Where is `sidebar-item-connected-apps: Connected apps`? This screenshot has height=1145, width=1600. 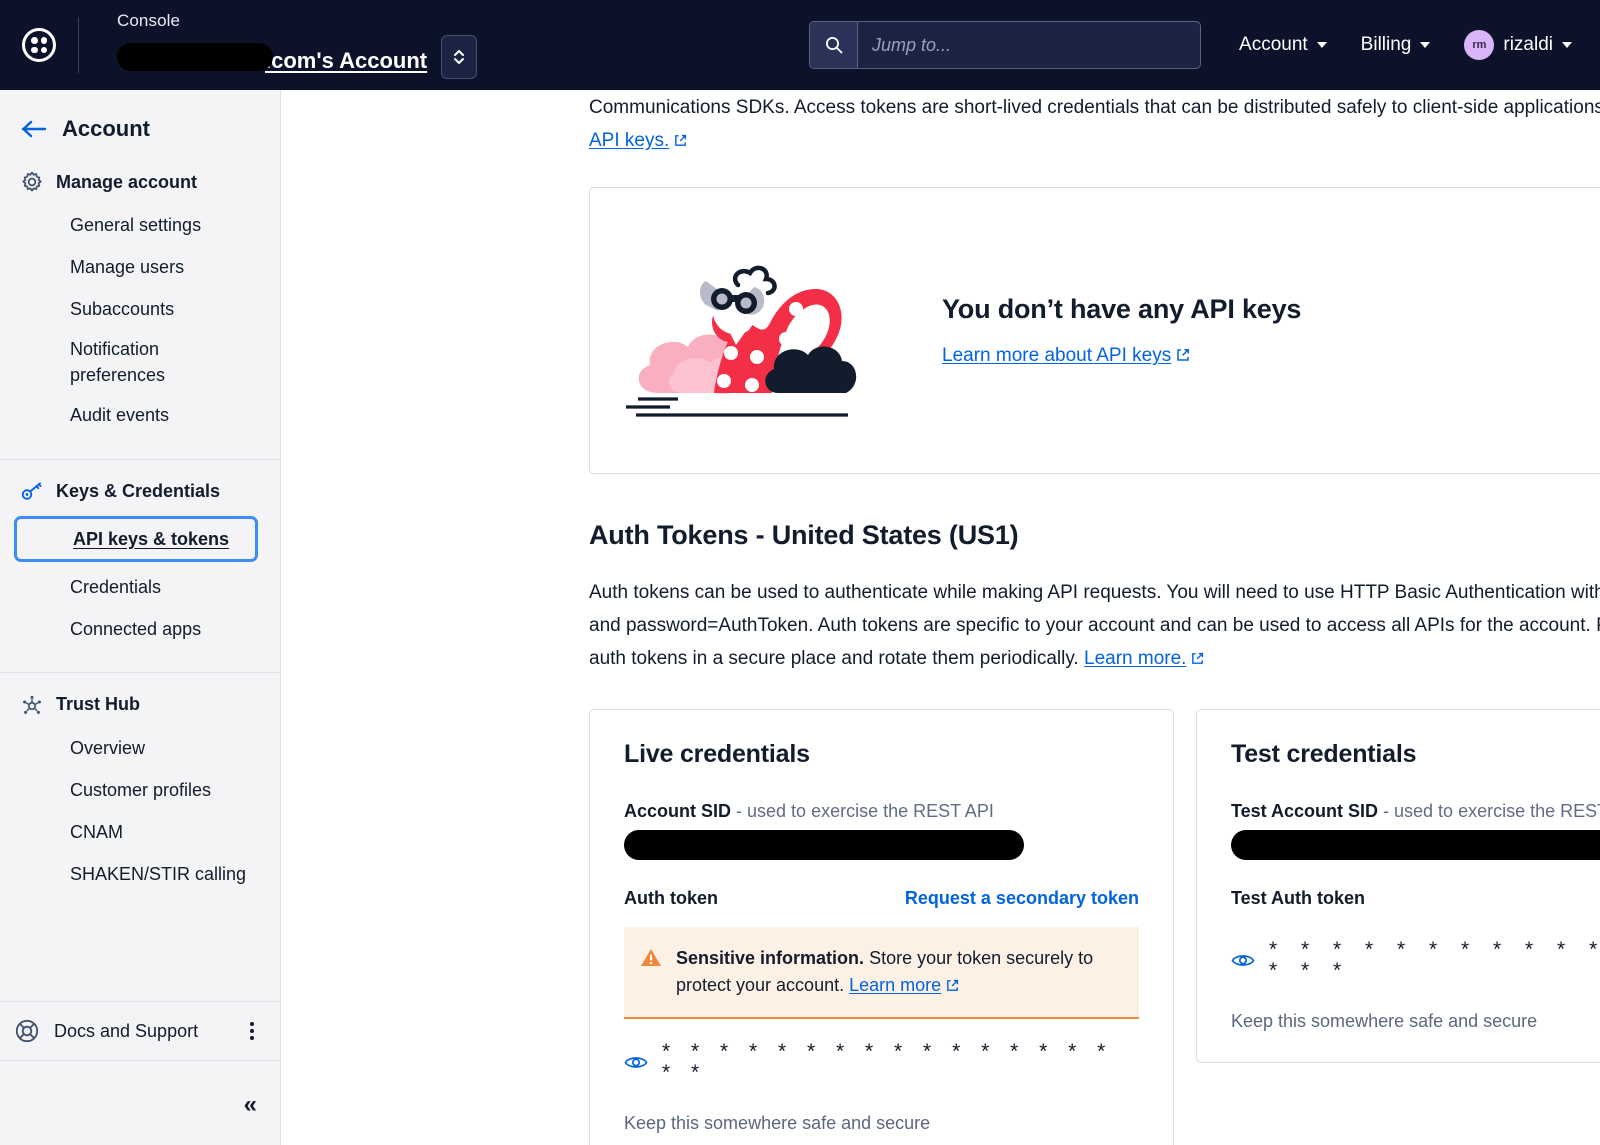
sidebar-item-connected-apps: Connected apps is located at coordinates (140, 629).